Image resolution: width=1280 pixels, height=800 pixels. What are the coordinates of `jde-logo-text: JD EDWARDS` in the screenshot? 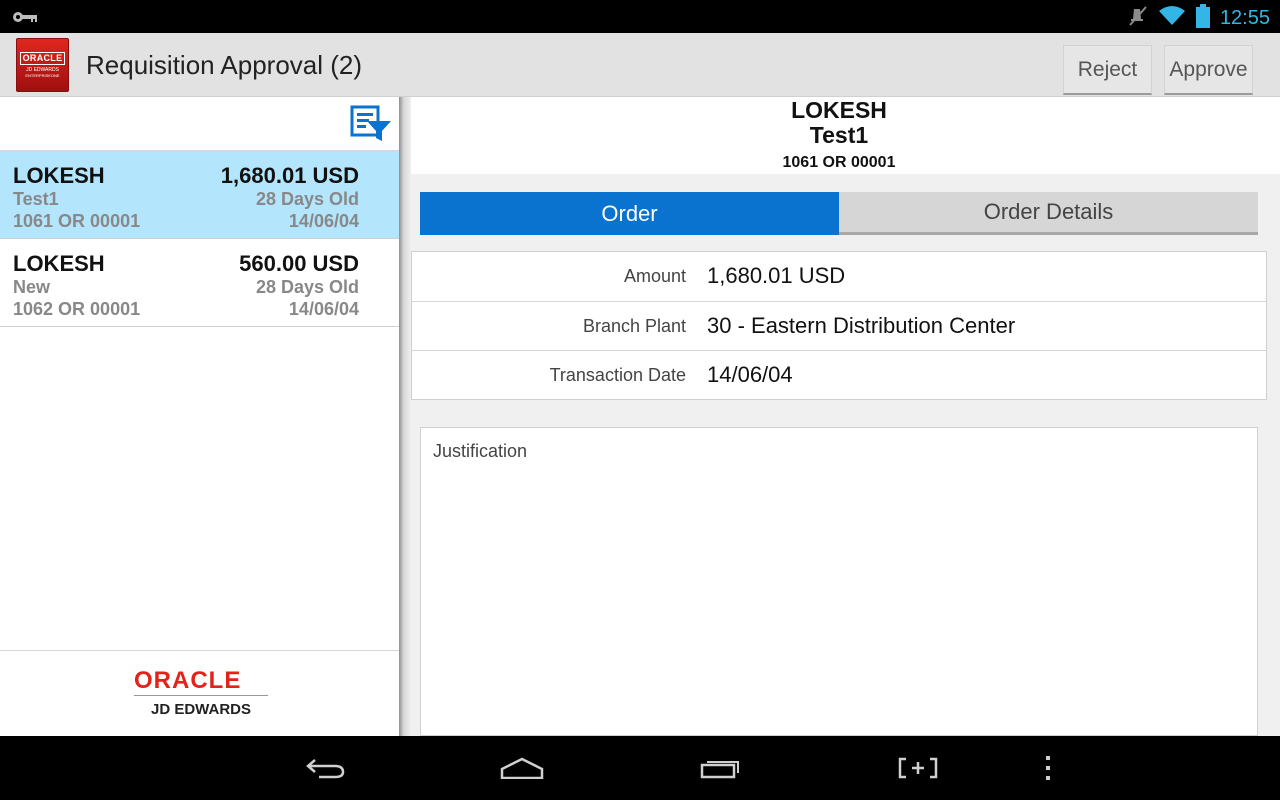 It's located at (200, 709).